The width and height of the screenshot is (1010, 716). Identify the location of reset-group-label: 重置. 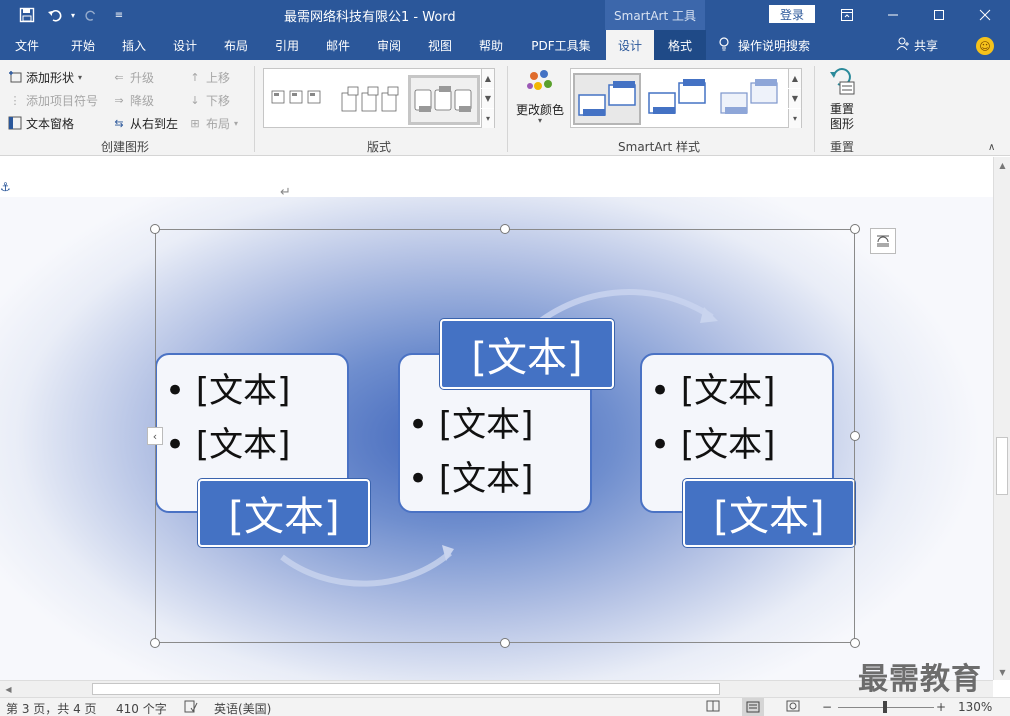
(841, 147).